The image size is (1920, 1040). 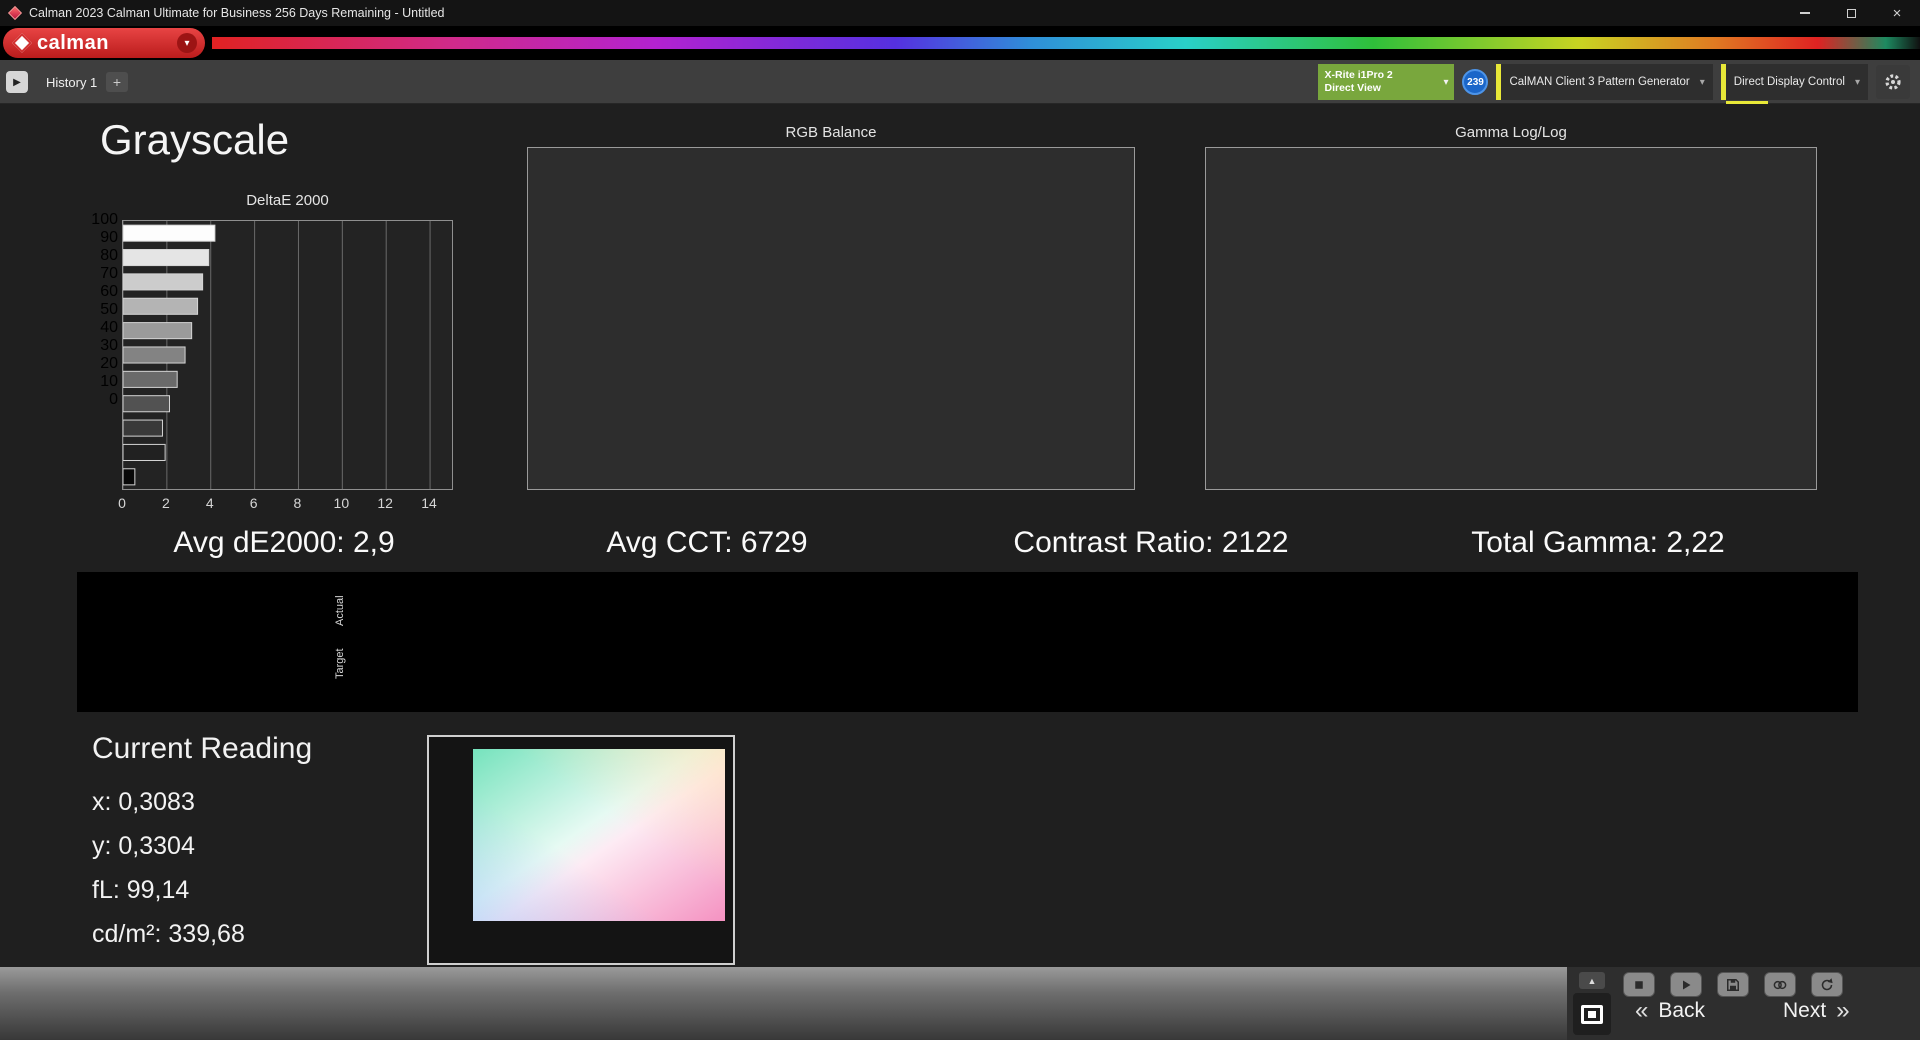 I want to click on category-label: 0, so click(x=113, y=399).